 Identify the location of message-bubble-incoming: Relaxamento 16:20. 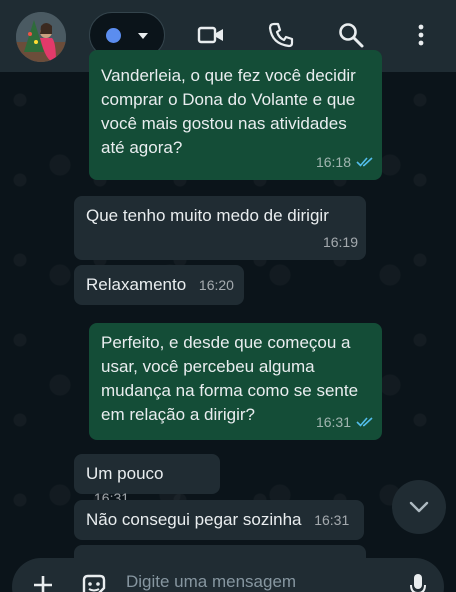
(159, 285).